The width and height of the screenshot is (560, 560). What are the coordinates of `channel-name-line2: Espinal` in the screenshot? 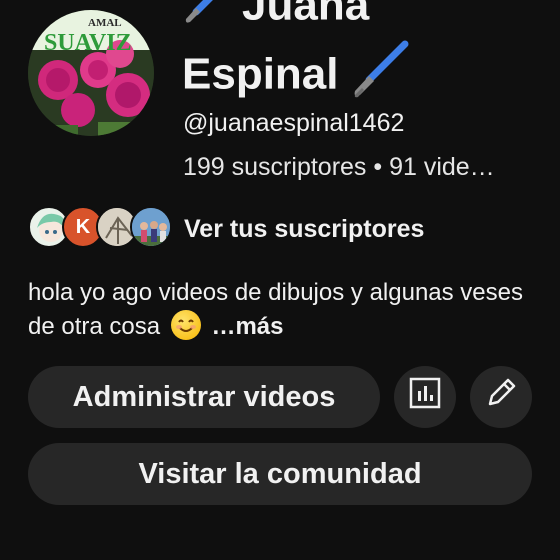 It's located at (296, 77).